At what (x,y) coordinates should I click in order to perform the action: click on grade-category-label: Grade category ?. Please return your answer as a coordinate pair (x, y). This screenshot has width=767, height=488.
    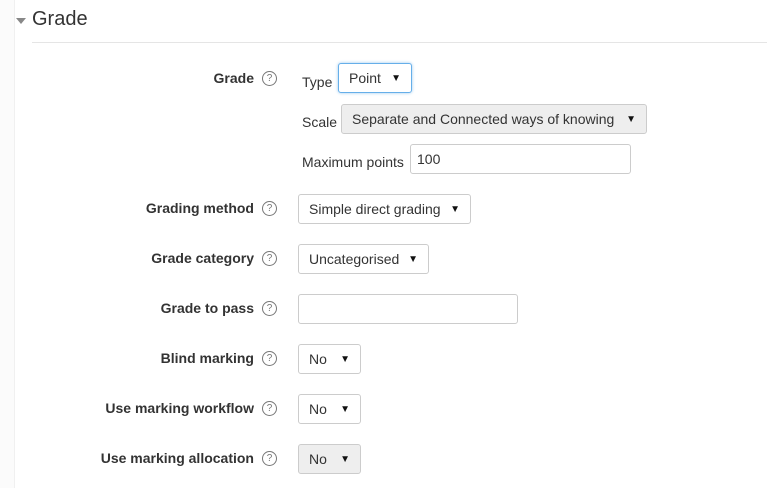
    Looking at the image, I should click on (214, 258).